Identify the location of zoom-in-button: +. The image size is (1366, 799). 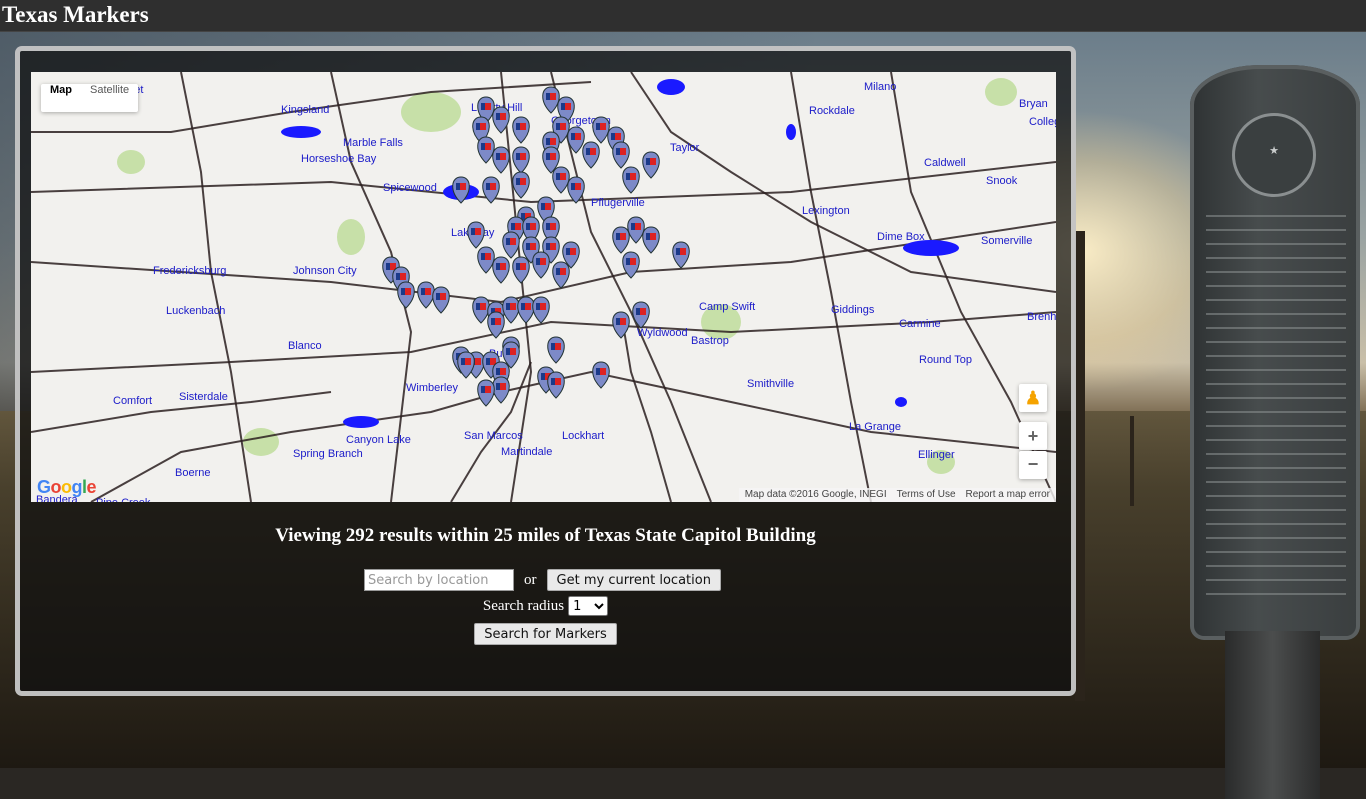
(1033, 436).